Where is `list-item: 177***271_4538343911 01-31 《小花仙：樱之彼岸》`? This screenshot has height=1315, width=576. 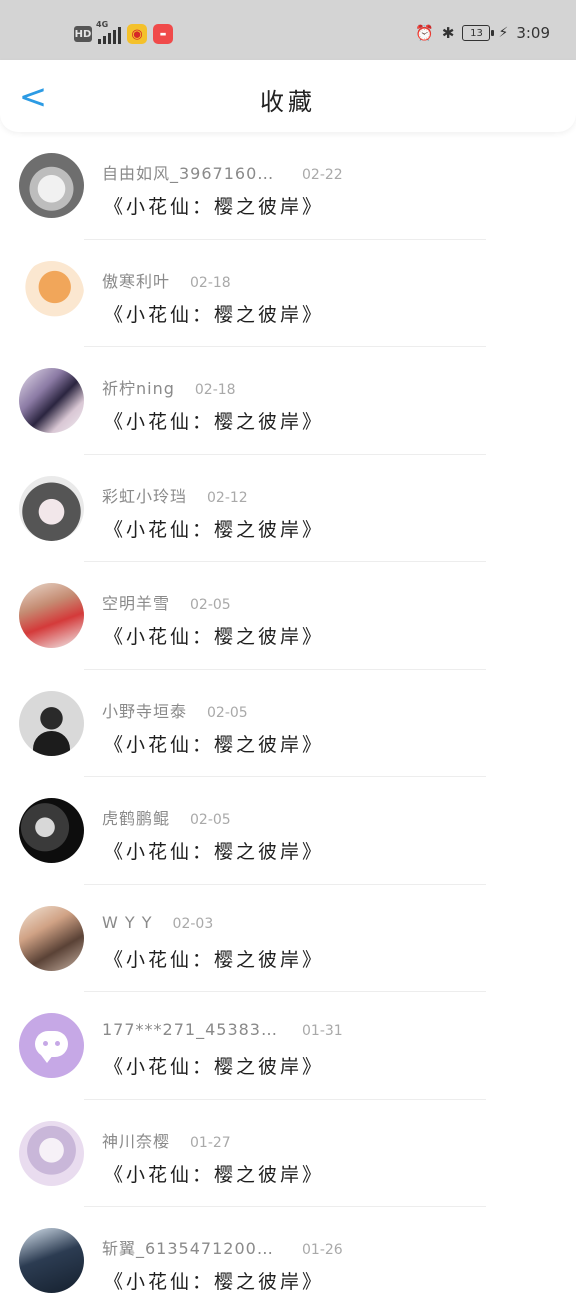 list-item: 177***271_4538343911 01-31 《小花仙：樱之彼岸》 is located at coordinates (288, 1046).